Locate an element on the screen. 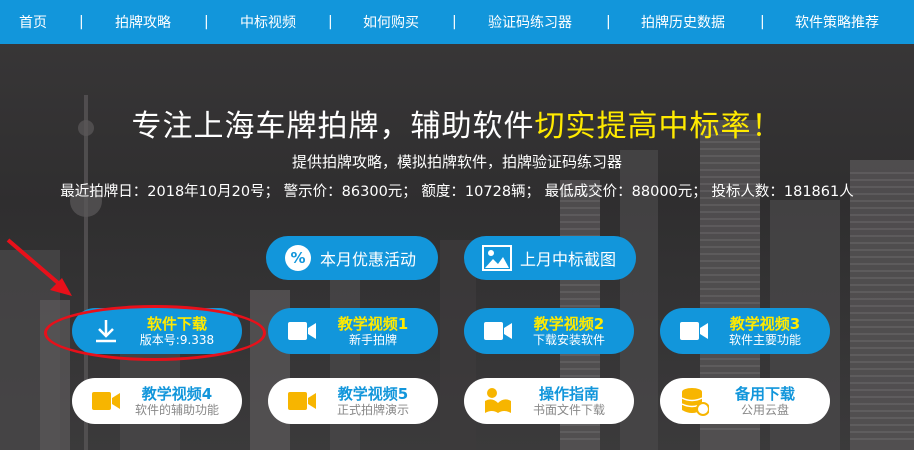  tutorial-video-3-title: 教学视频3 is located at coordinates (765, 323).